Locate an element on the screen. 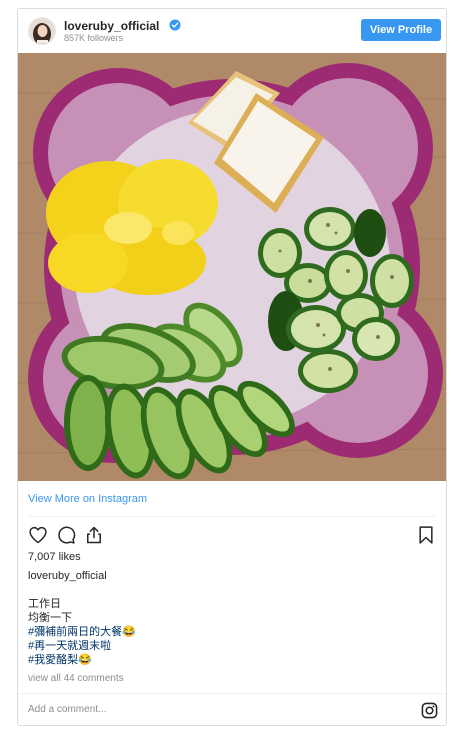 The height and width of the screenshot is (733, 462). heart-icon is located at coordinates (38, 535).